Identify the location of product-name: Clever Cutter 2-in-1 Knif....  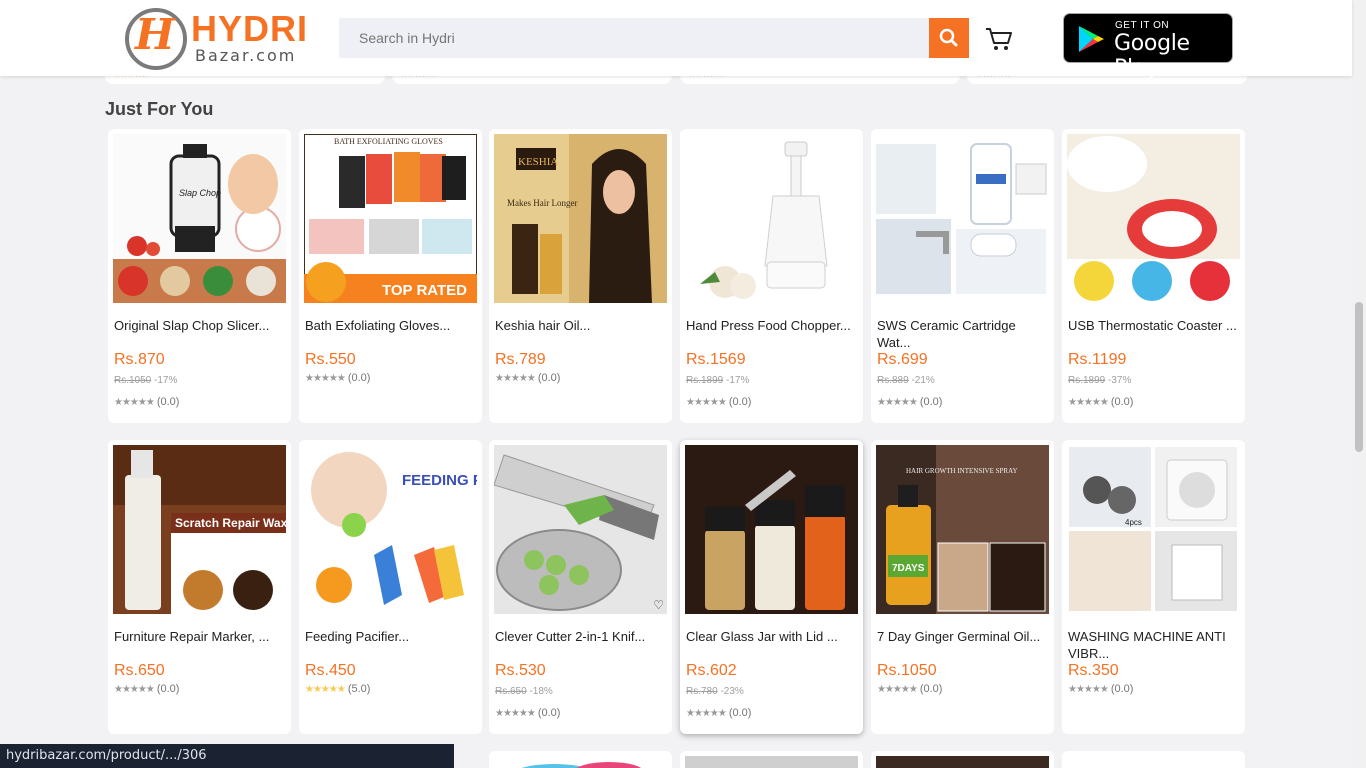
(581, 636).